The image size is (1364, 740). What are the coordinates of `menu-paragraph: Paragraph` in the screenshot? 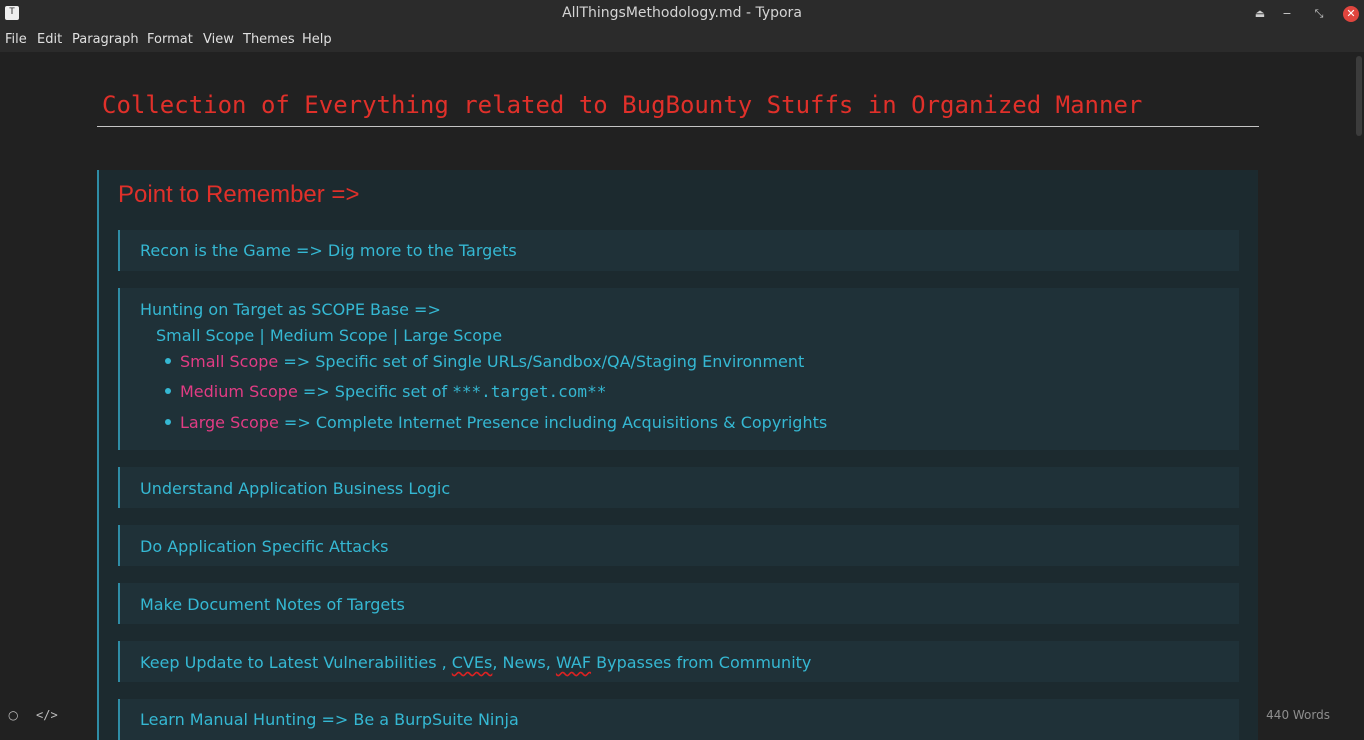 It's located at (105, 39).